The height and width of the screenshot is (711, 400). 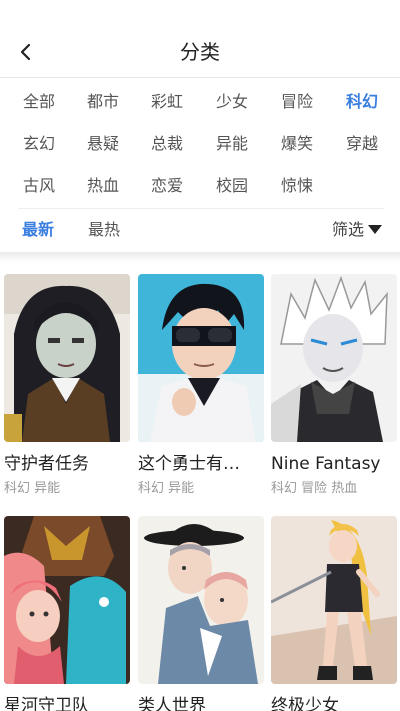 What do you see at coordinates (39, 144) in the screenshot?
I see `genre-fantasy: 玄幻` at bounding box center [39, 144].